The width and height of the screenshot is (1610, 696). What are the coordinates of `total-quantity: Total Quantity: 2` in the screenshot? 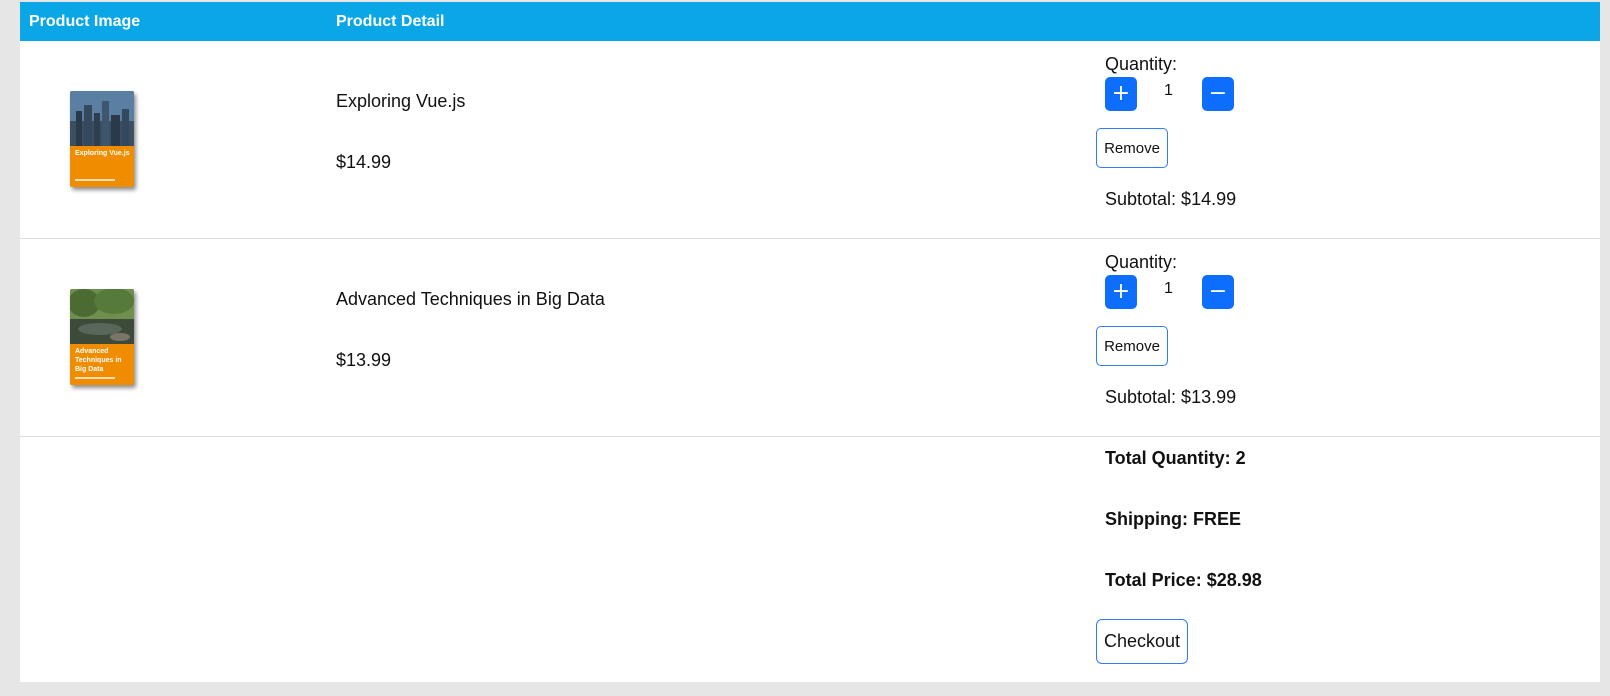 It's located at (1175, 458).